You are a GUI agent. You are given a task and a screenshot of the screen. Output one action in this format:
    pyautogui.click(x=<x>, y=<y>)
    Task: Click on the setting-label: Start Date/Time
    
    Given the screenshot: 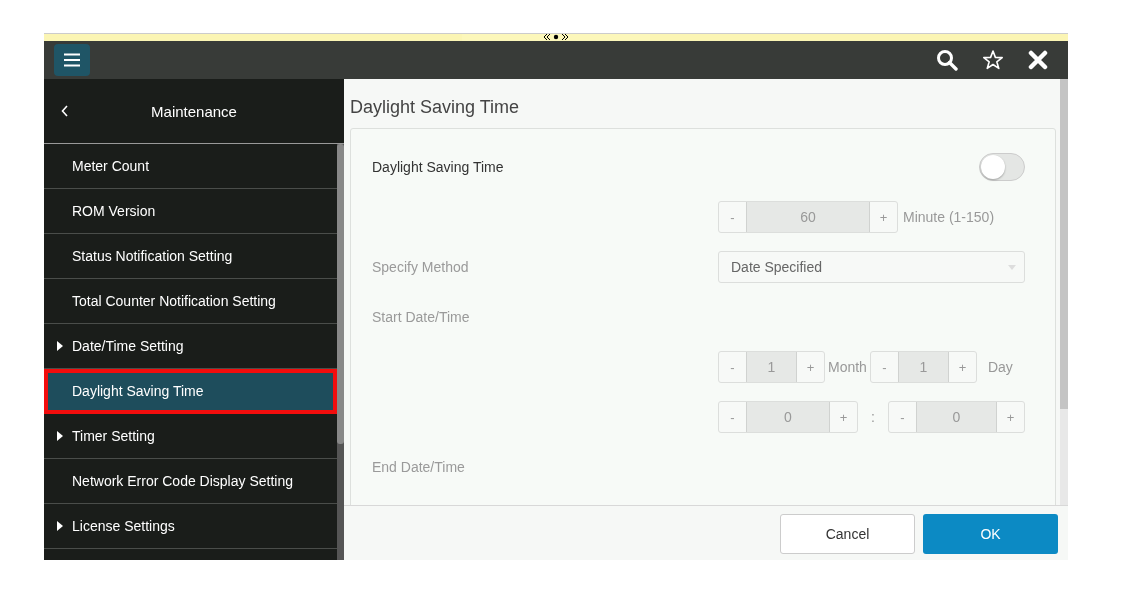 What is the action you would take?
    pyautogui.click(x=421, y=317)
    